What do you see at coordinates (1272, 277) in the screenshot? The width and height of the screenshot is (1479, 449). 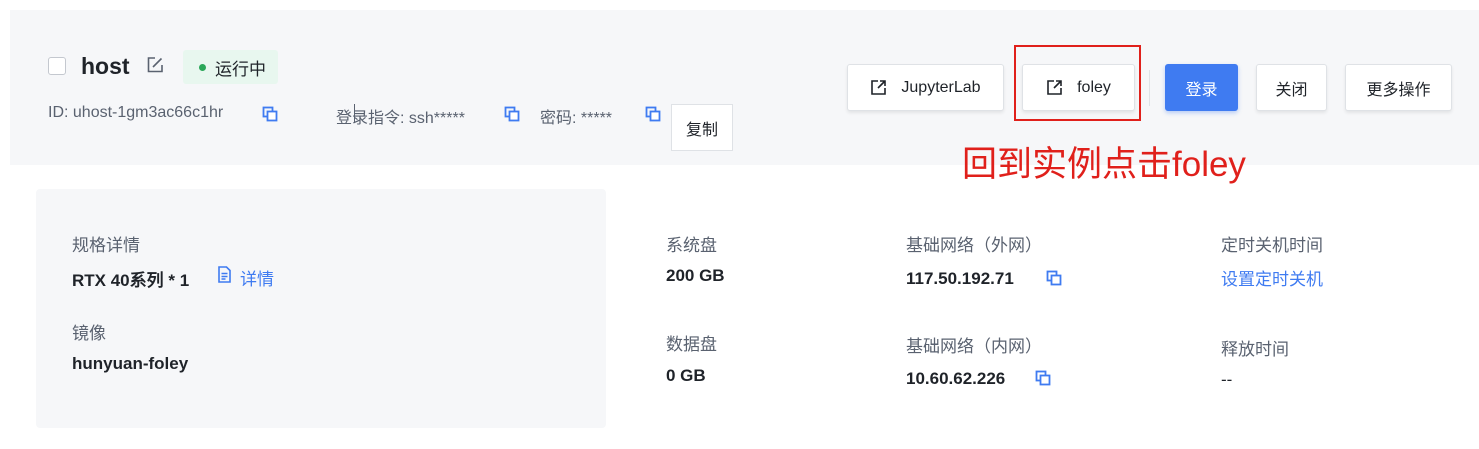 I see `set-shutdown-link: 设置定时关机` at bounding box center [1272, 277].